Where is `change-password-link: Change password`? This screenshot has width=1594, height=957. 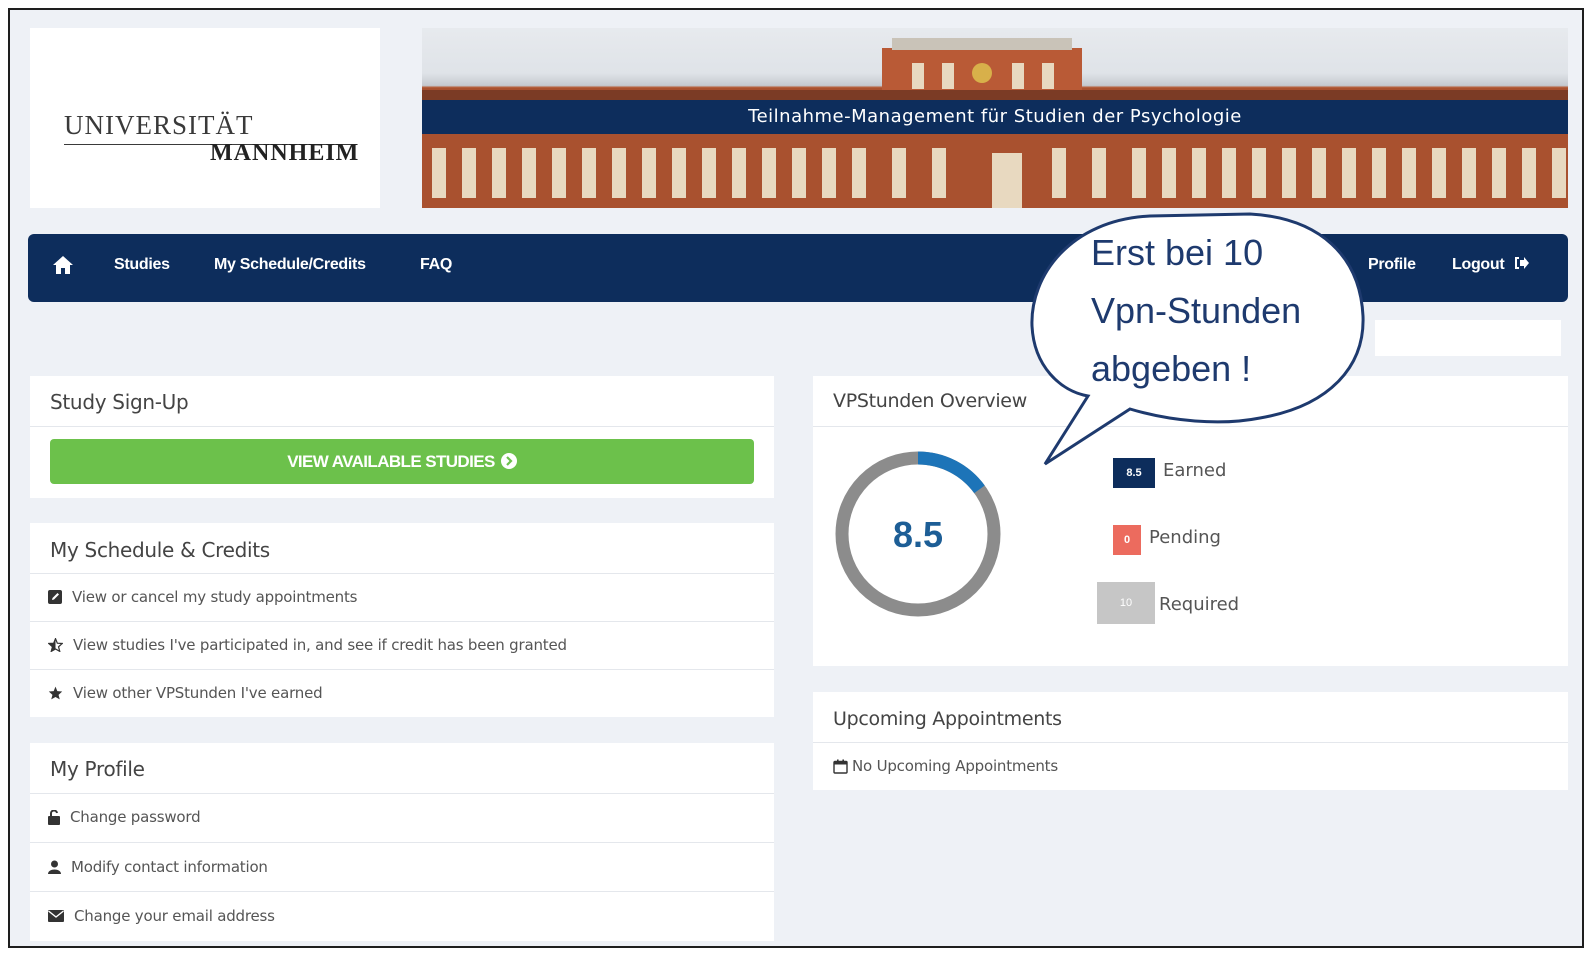
change-password-link: Change password is located at coordinates (124, 817).